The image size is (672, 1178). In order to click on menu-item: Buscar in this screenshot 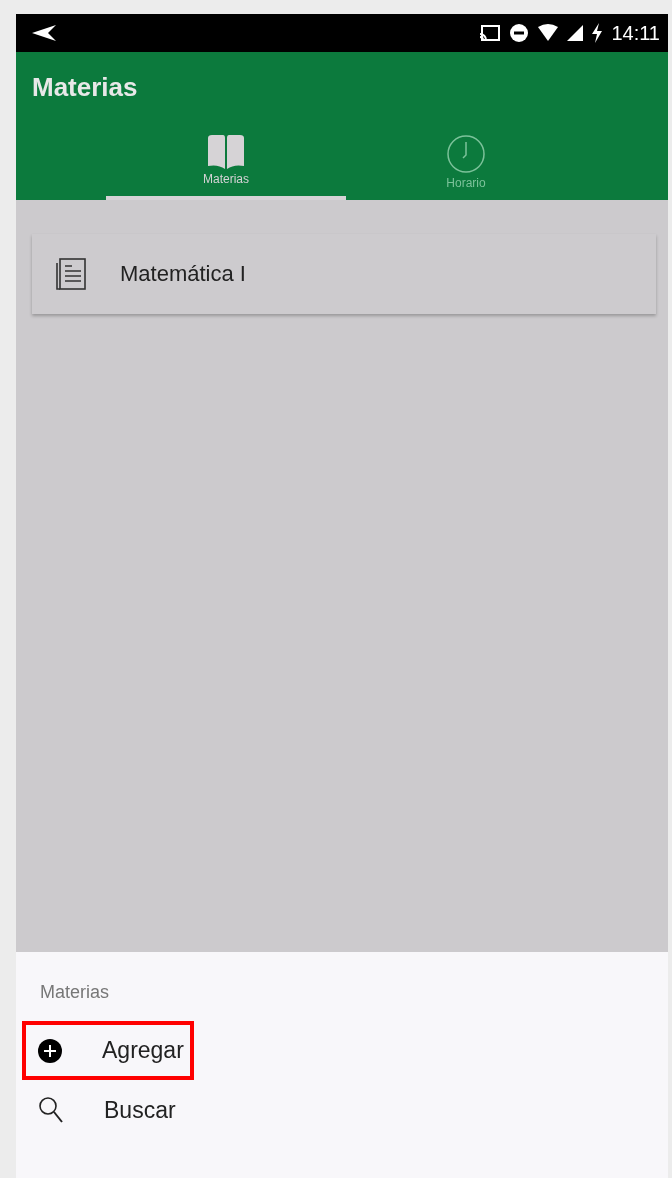, I will do `click(104, 1110)`.